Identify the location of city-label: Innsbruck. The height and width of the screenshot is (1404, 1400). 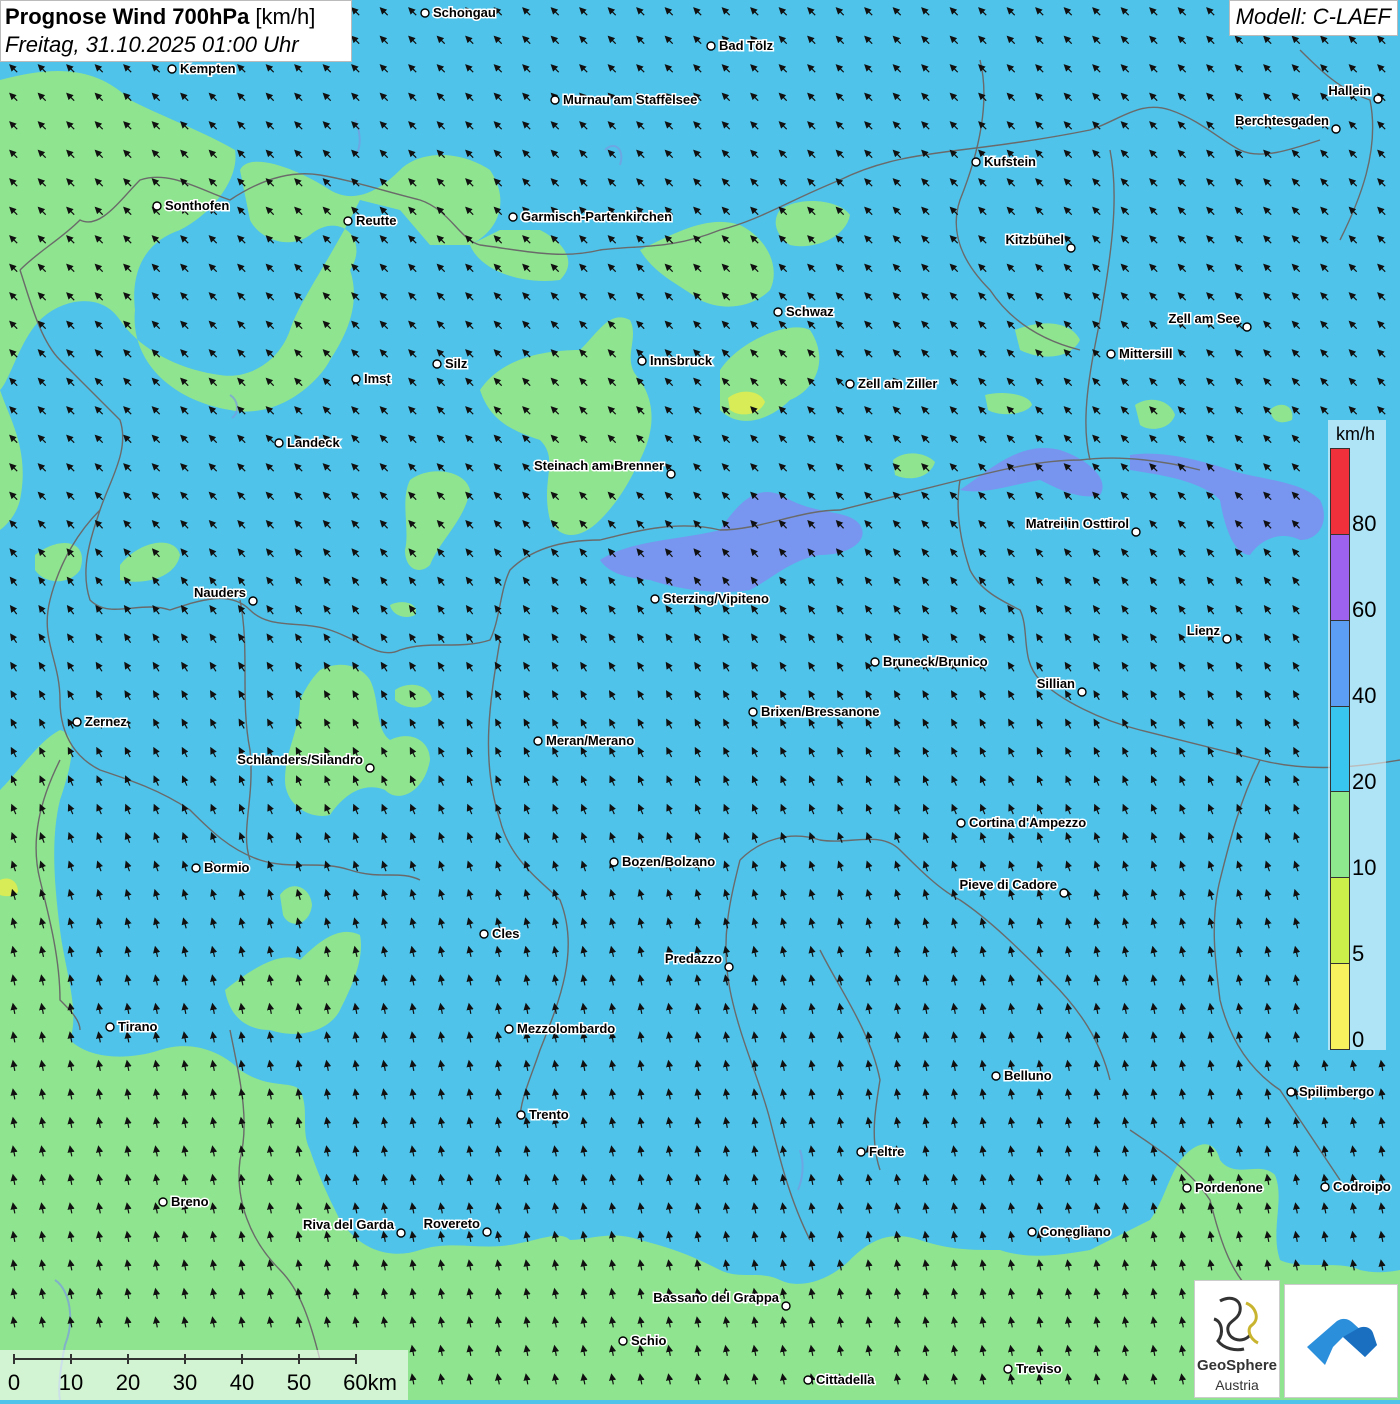
(681, 360).